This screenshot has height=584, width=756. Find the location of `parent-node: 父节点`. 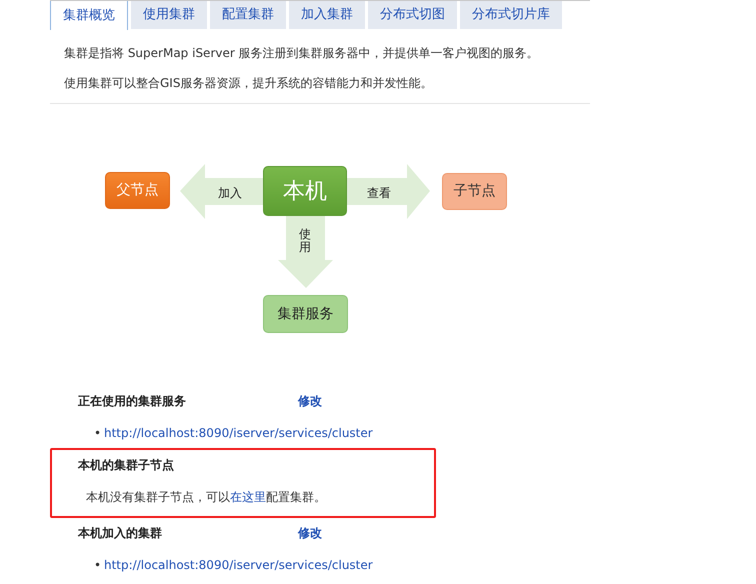

parent-node: 父节点 is located at coordinates (137, 190).